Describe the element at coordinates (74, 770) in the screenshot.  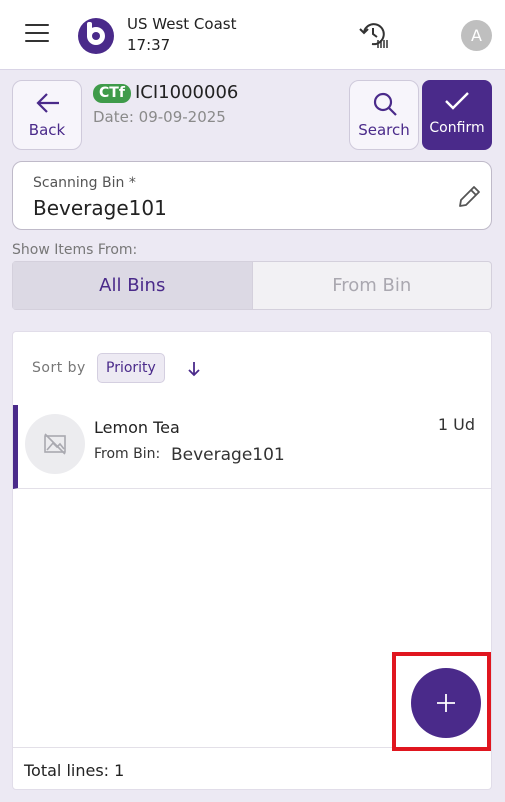
I see `total-lines: Total lines: 1` at that location.